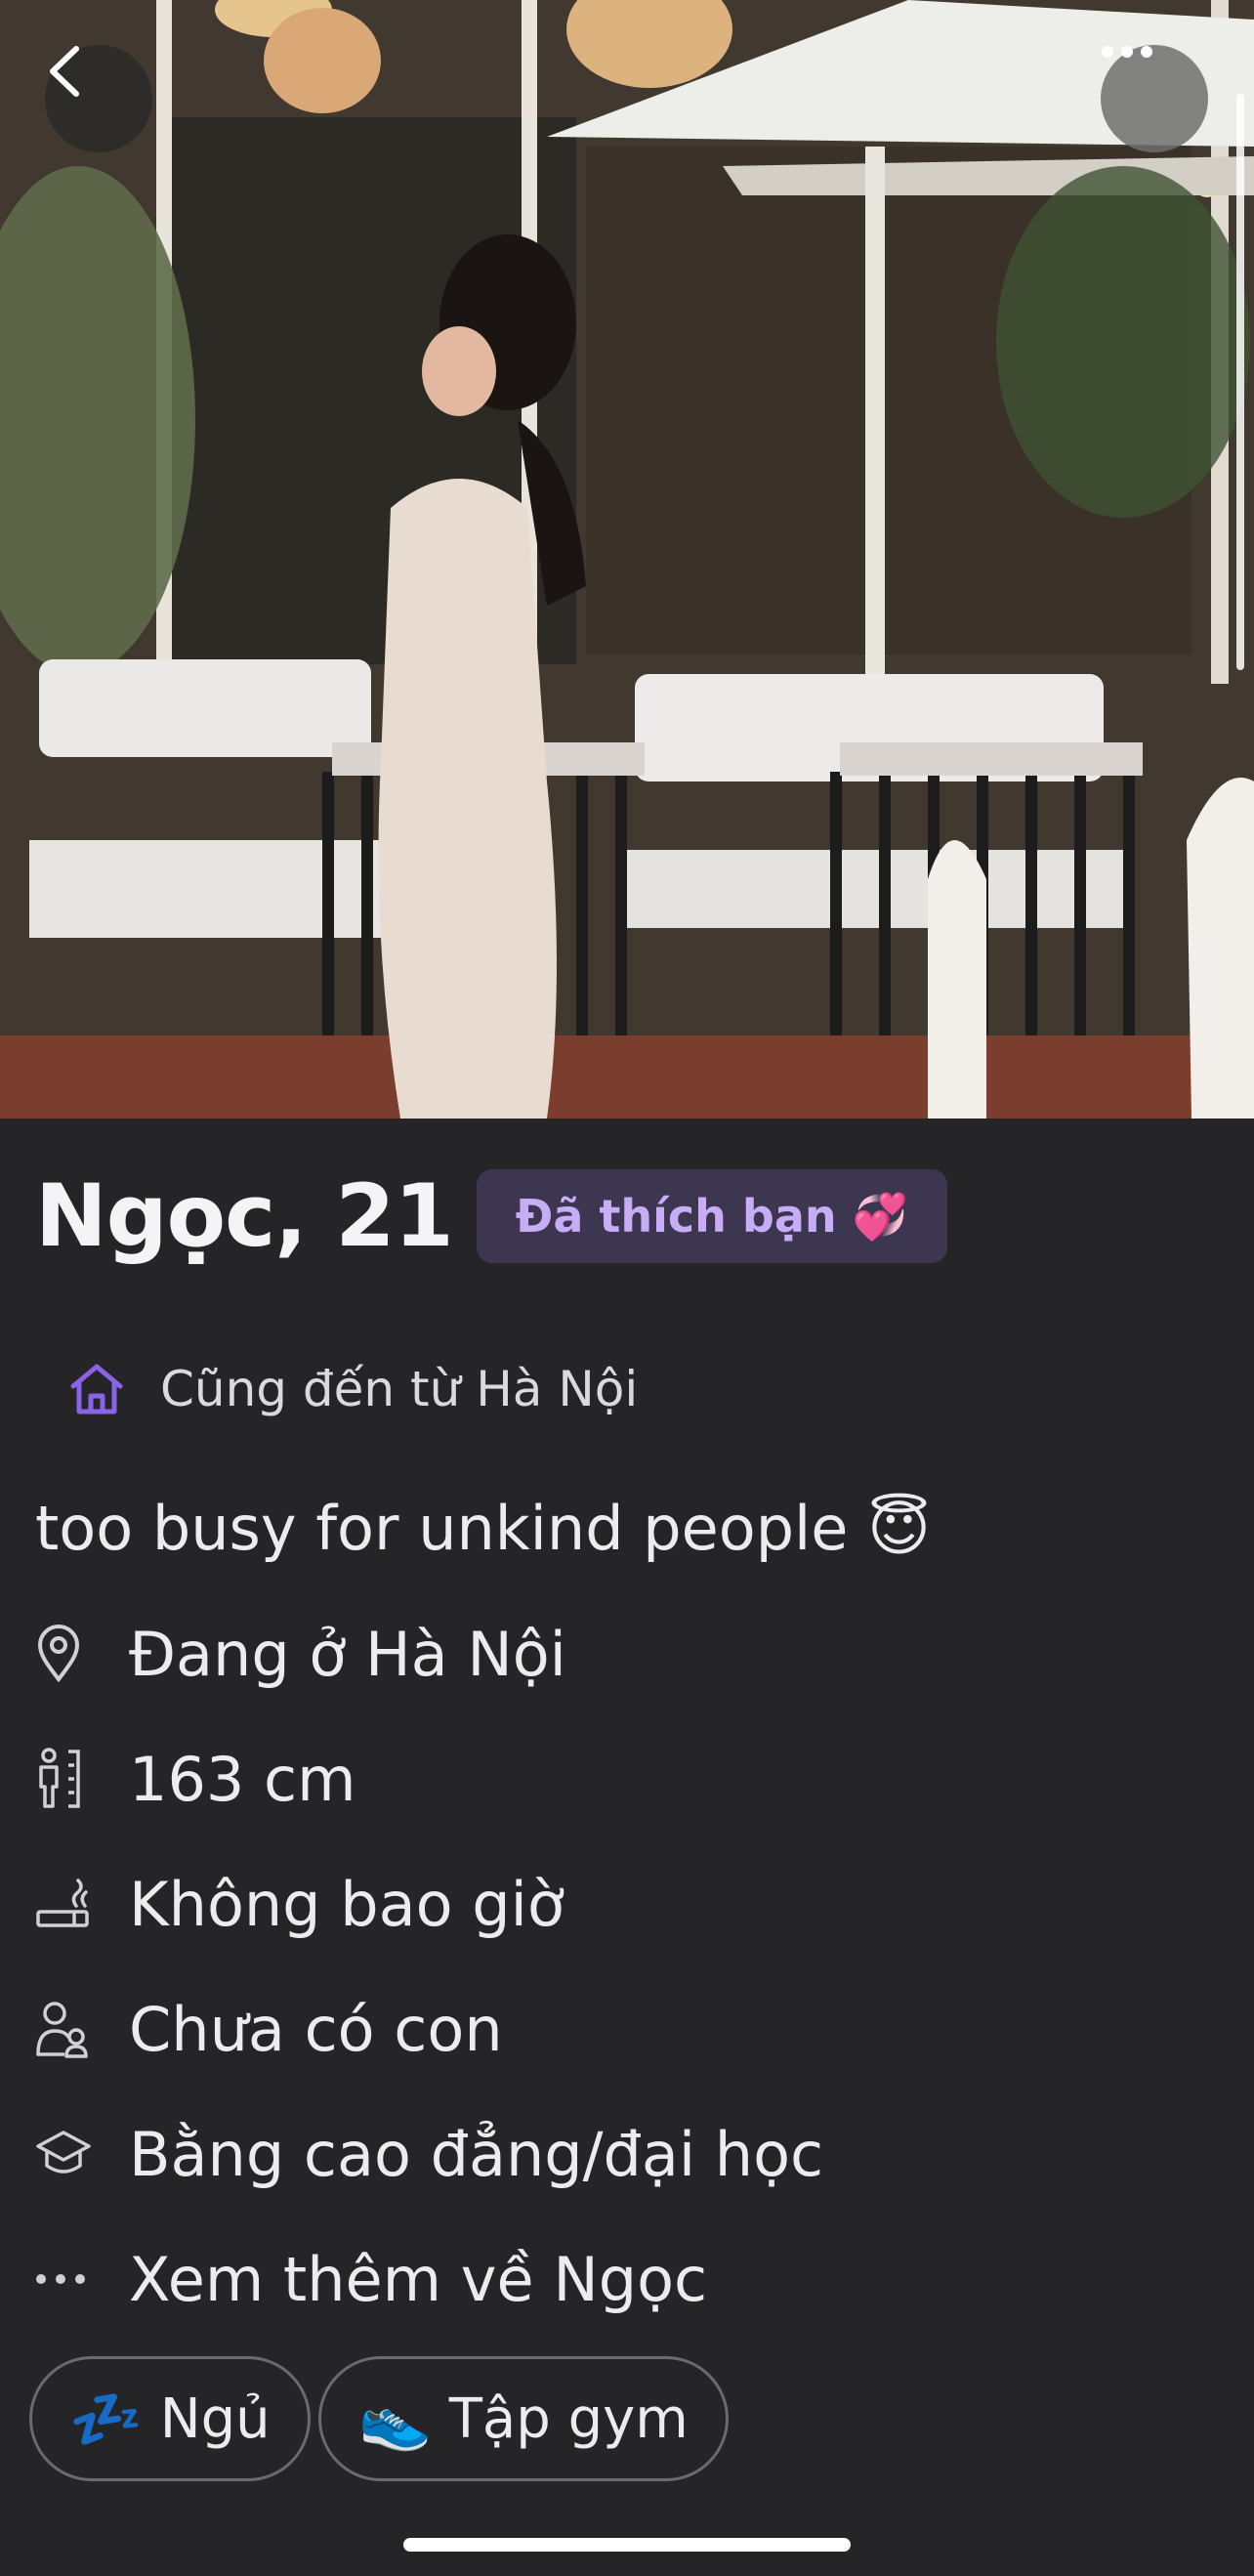 Image resolution: width=1254 pixels, height=2576 pixels. I want to click on interest-chip-gym: 👟 Tập gym, so click(523, 2418).